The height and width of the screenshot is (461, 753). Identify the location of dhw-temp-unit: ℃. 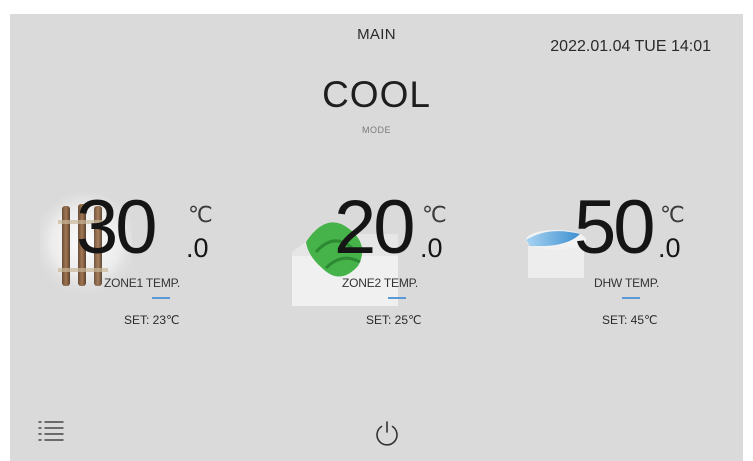
(672, 214).